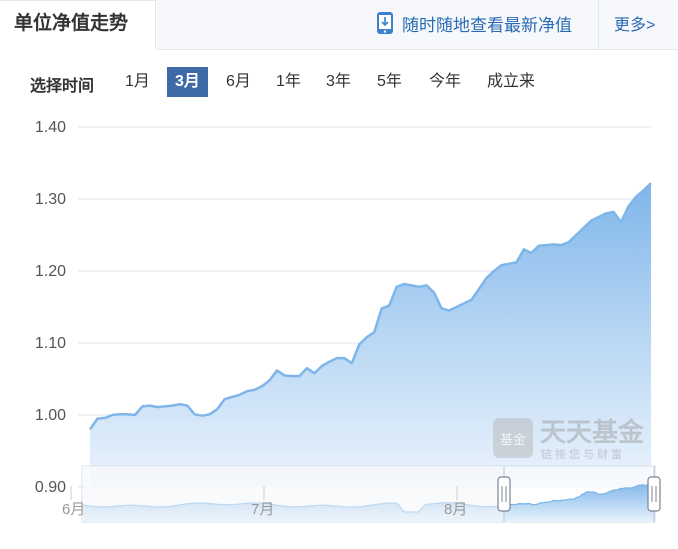 This screenshot has height=549, width=678. I want to click on y-axis-labels: 1.40 1.30 1.20 1.10 1.00 0.90, so click(50, 307).